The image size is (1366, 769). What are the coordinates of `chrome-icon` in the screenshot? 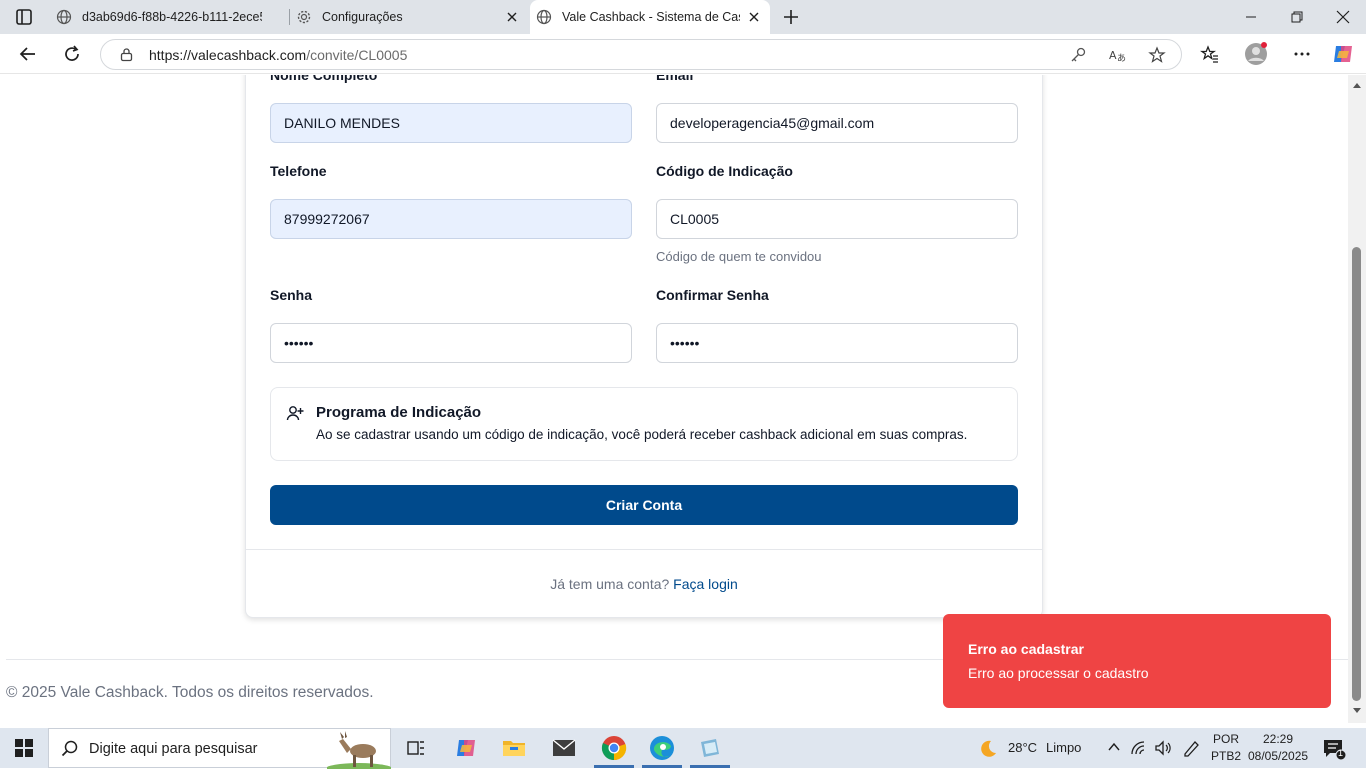 It's located at (614, 748).